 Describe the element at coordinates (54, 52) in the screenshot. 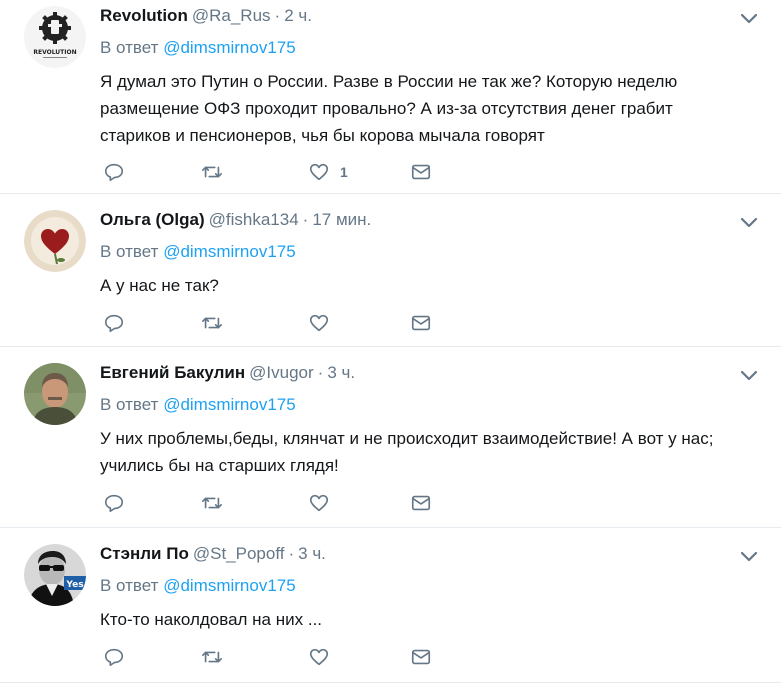

I see `avatar-logo-text: REVOLUTION` at that location.